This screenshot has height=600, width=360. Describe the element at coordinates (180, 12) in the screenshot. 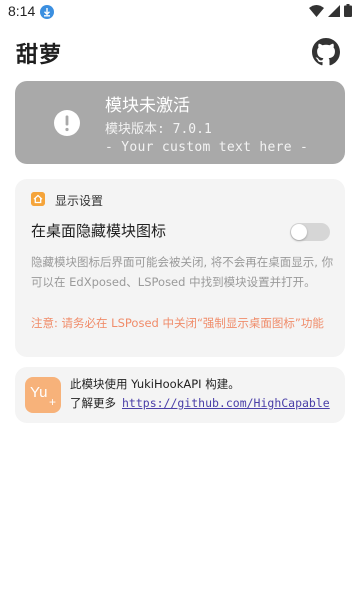

I see `status-bar: 8:14` at that location.